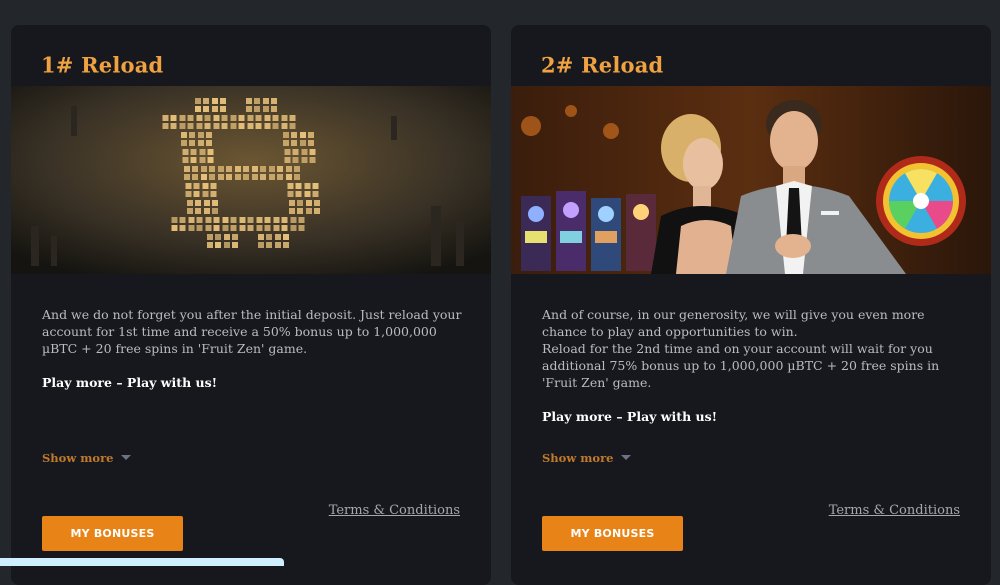  Describe the element at coordinates (626, 457) in the screenshot. I see `chevron-down-icon` at that location.